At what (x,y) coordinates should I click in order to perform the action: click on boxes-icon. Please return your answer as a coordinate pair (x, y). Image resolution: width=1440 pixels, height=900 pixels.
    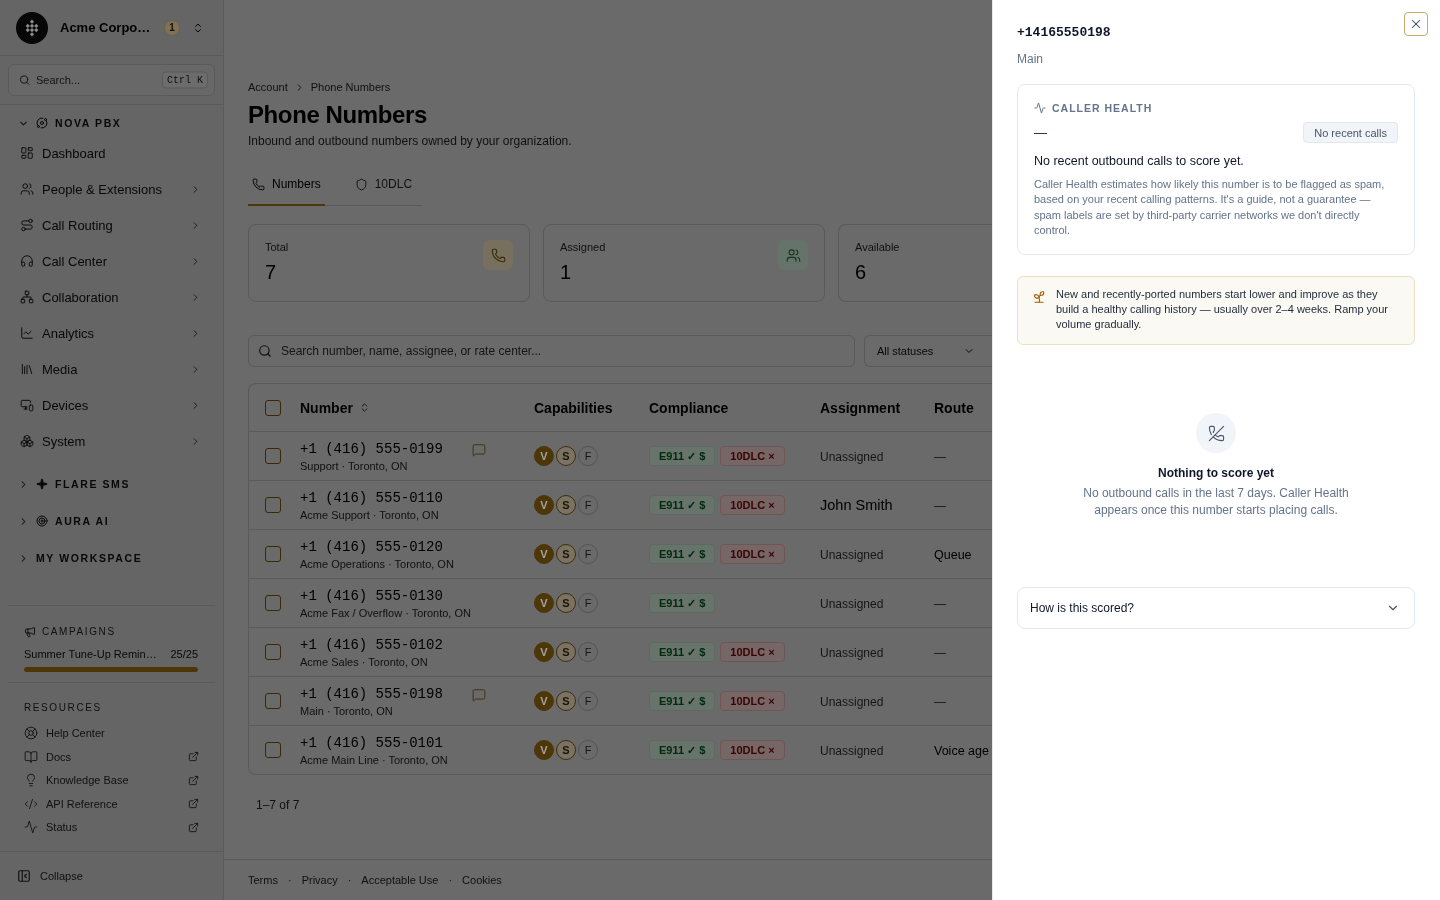
    Looking at the image, I should click on (27, 441).